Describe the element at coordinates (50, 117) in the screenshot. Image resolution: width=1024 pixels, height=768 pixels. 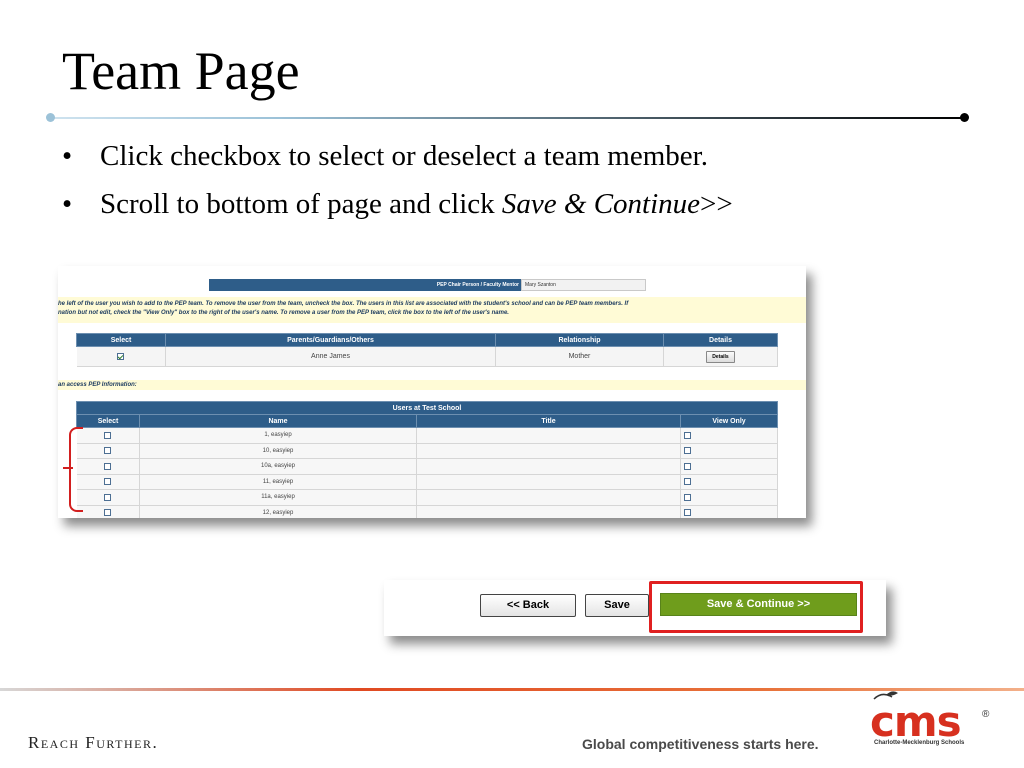
I see `divider-dot-left` at that location.